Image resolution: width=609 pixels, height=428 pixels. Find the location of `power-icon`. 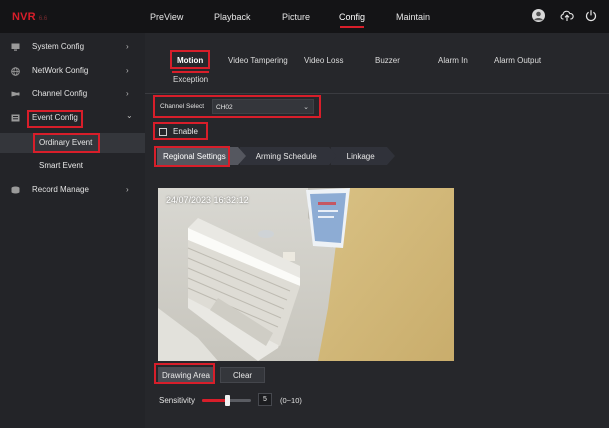

power-icon is located at coordinates (591, 15).